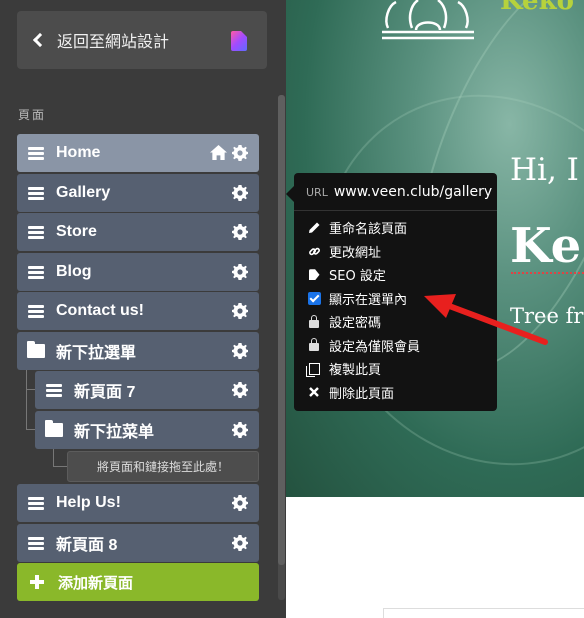 The height and width of the screenshot is (618, 584). I want to click on page-item-label: 新頁面 7, so click(105, 392).